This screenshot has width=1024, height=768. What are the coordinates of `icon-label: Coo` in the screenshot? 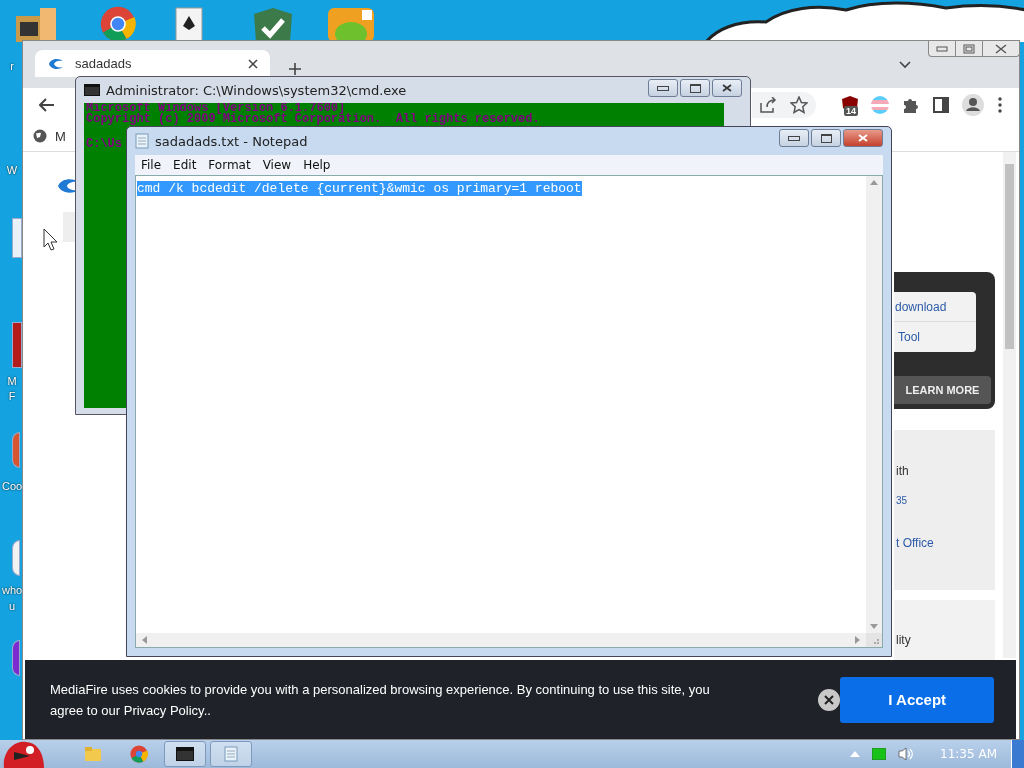 It's located at (12, 486).